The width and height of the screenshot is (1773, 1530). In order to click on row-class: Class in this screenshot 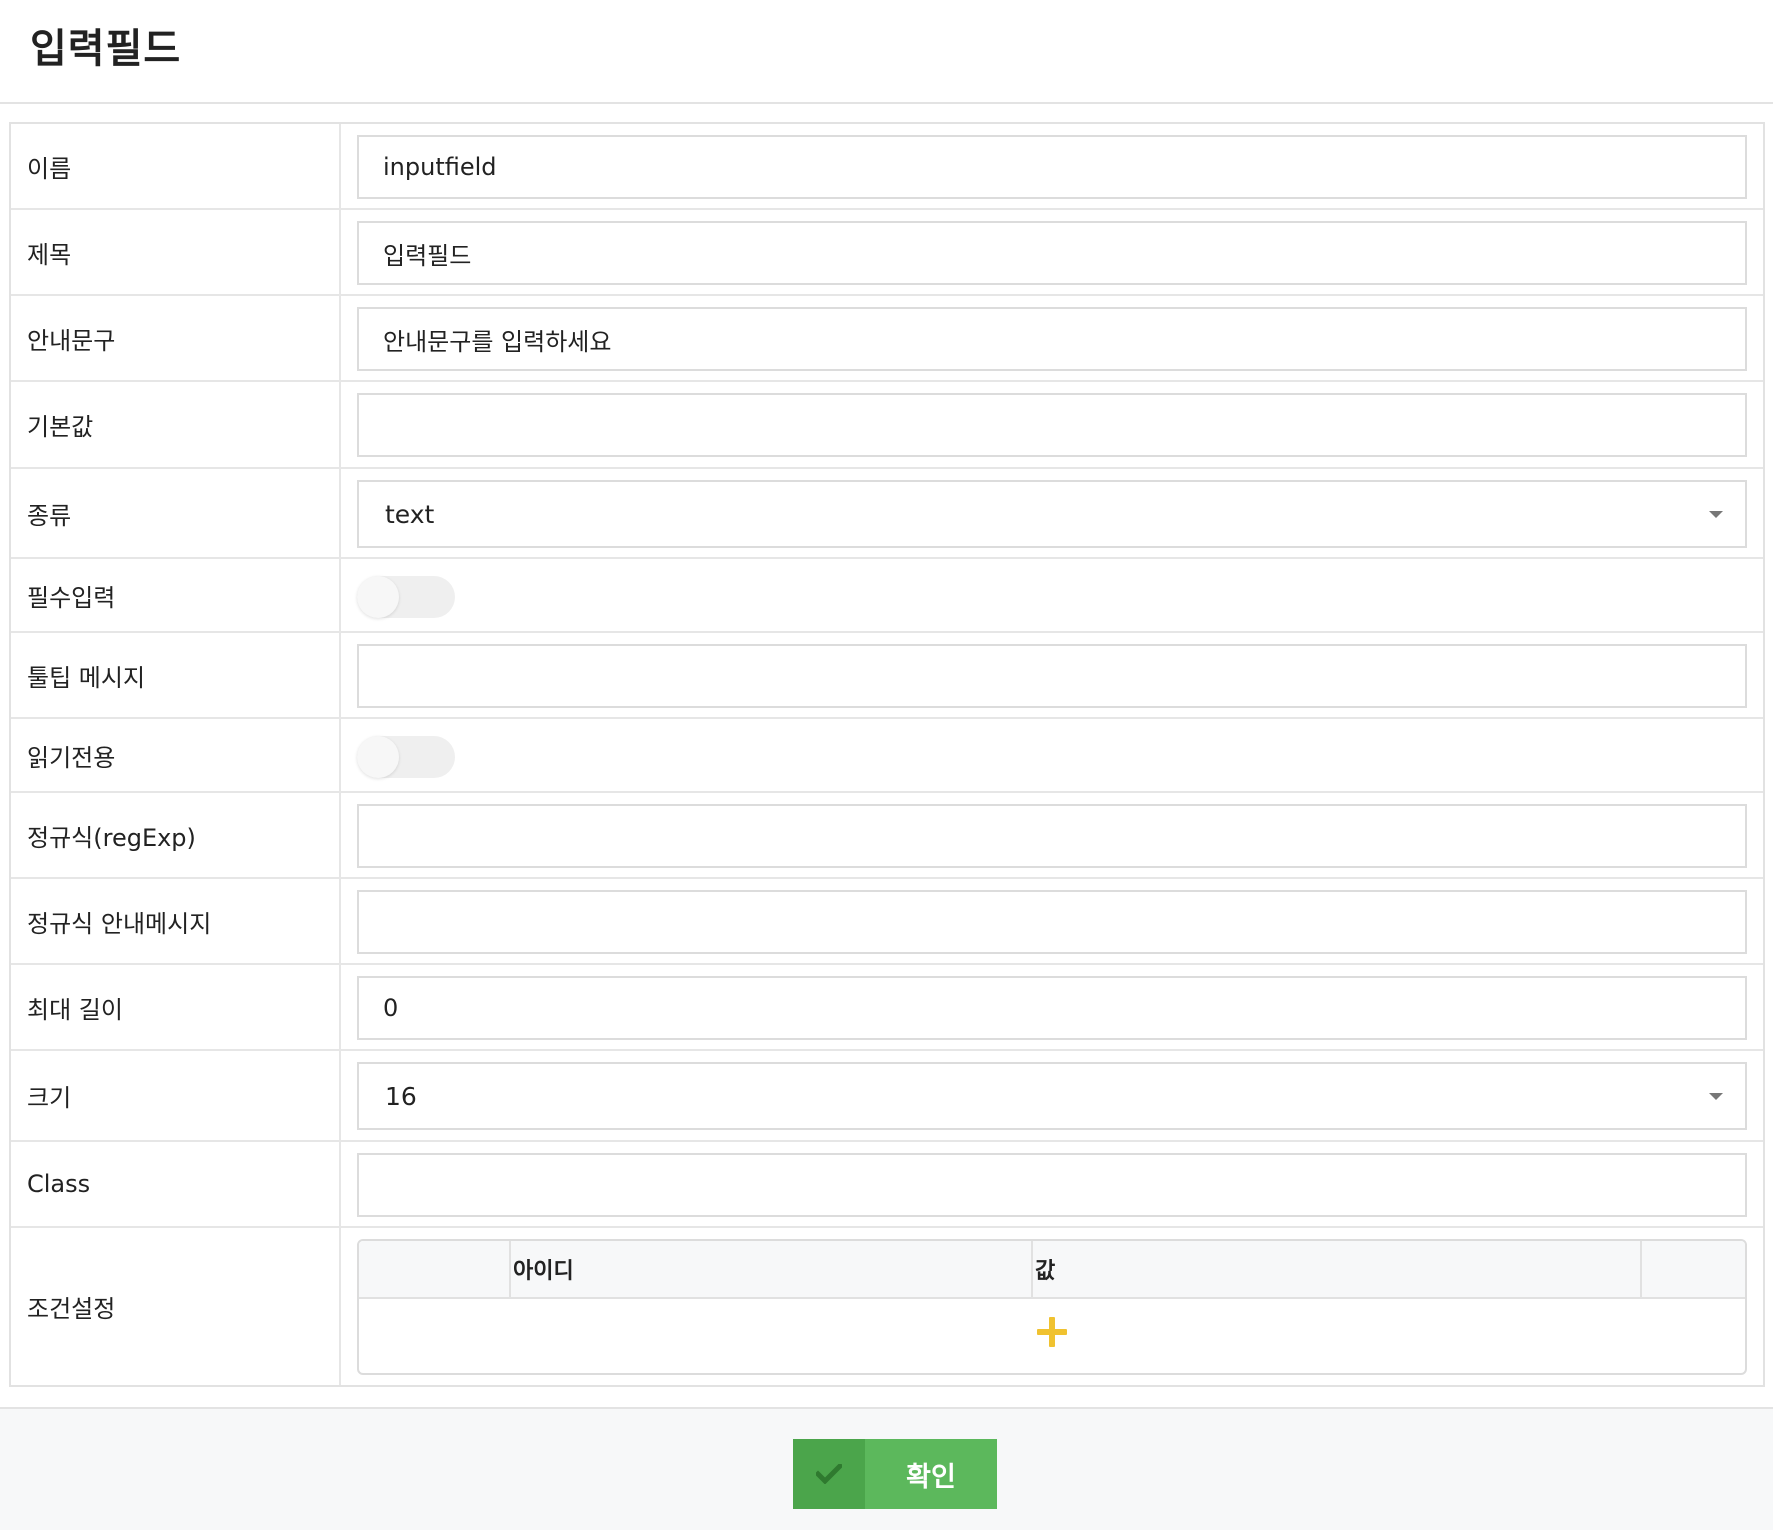, I will do `click(887, 1185)`.